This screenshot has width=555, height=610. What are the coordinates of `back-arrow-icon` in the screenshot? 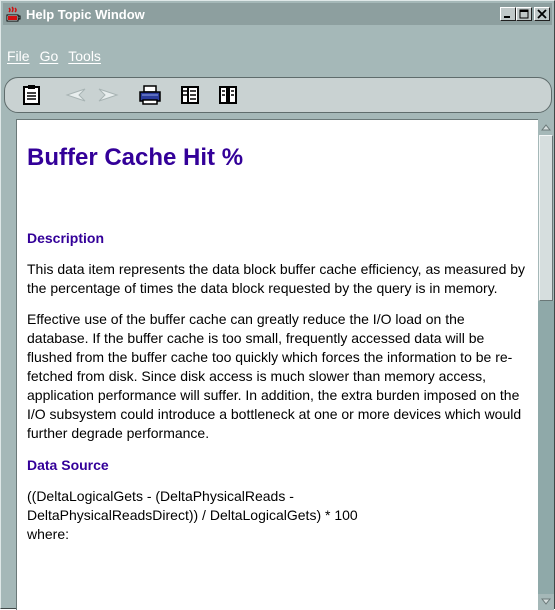 It's located at (76, 95).